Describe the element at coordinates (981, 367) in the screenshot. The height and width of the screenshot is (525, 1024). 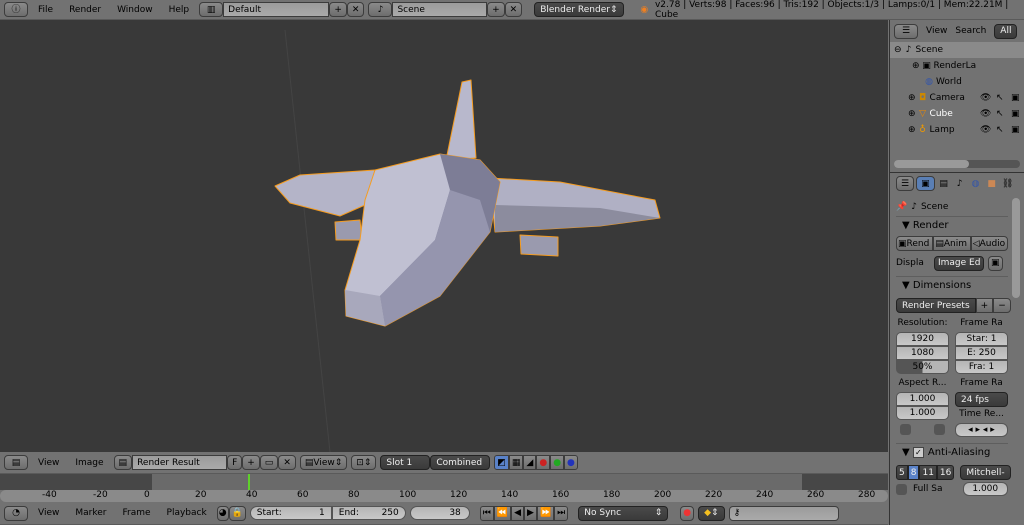
I see `frame-step-field: Fra: 1` at that location.